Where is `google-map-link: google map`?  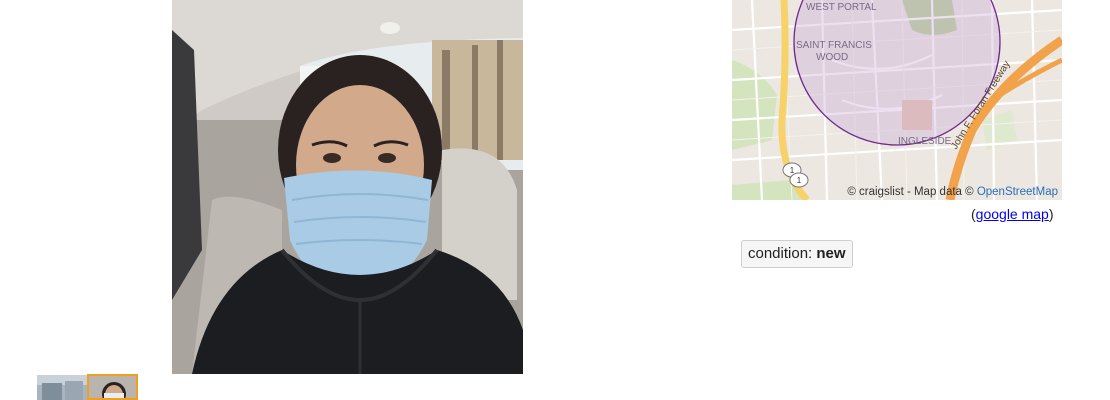 google-map-link: google map is located at coordinates (1012, 214).